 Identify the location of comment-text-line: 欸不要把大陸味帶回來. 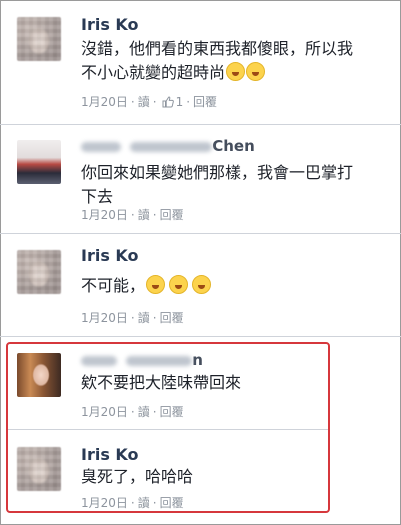
(161, 382).